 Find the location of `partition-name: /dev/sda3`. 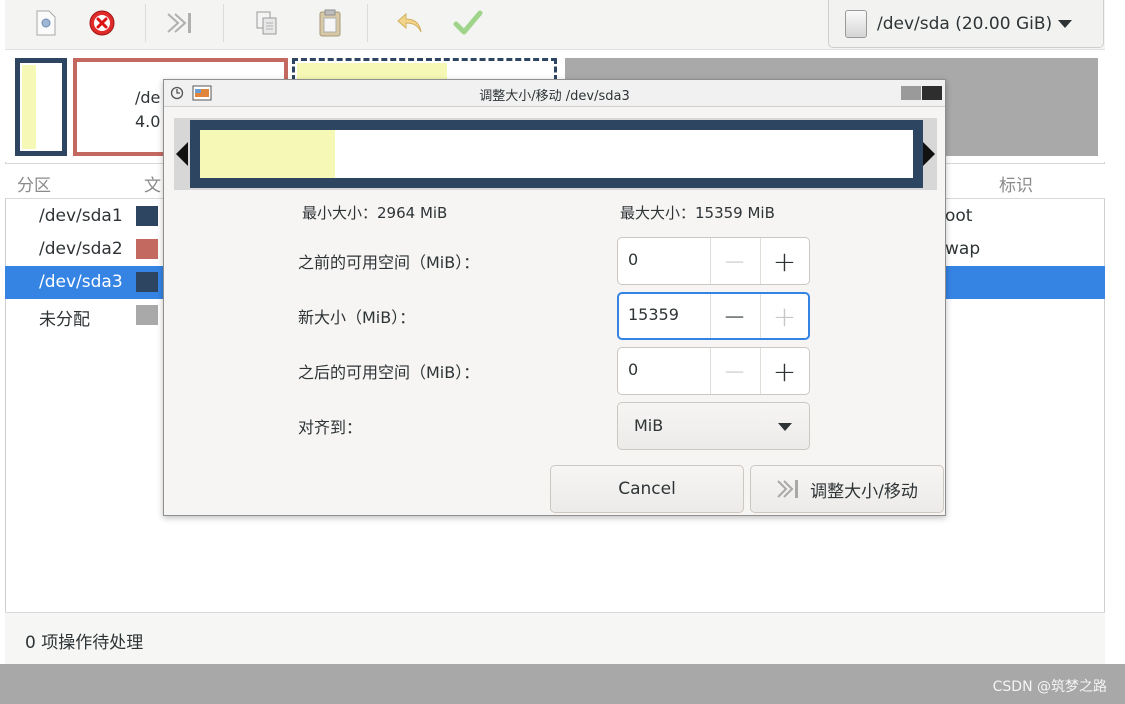

partition-name: /dev/sda3 is located at coordinates (81, 282).